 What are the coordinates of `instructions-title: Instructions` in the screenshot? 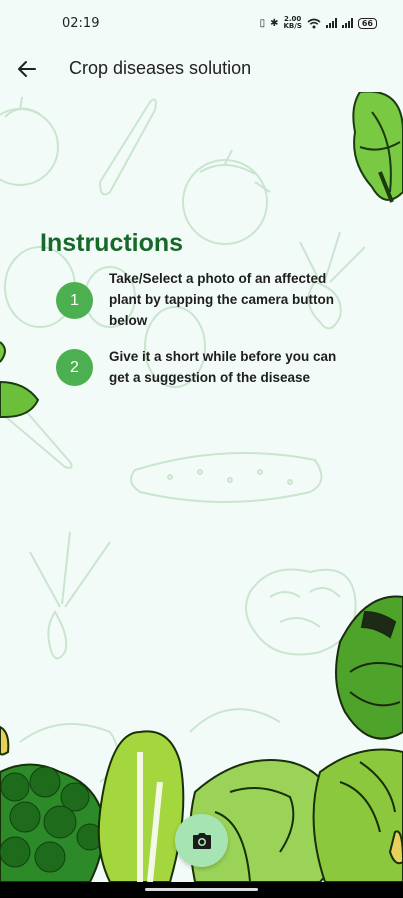 It's located at (112, 243).